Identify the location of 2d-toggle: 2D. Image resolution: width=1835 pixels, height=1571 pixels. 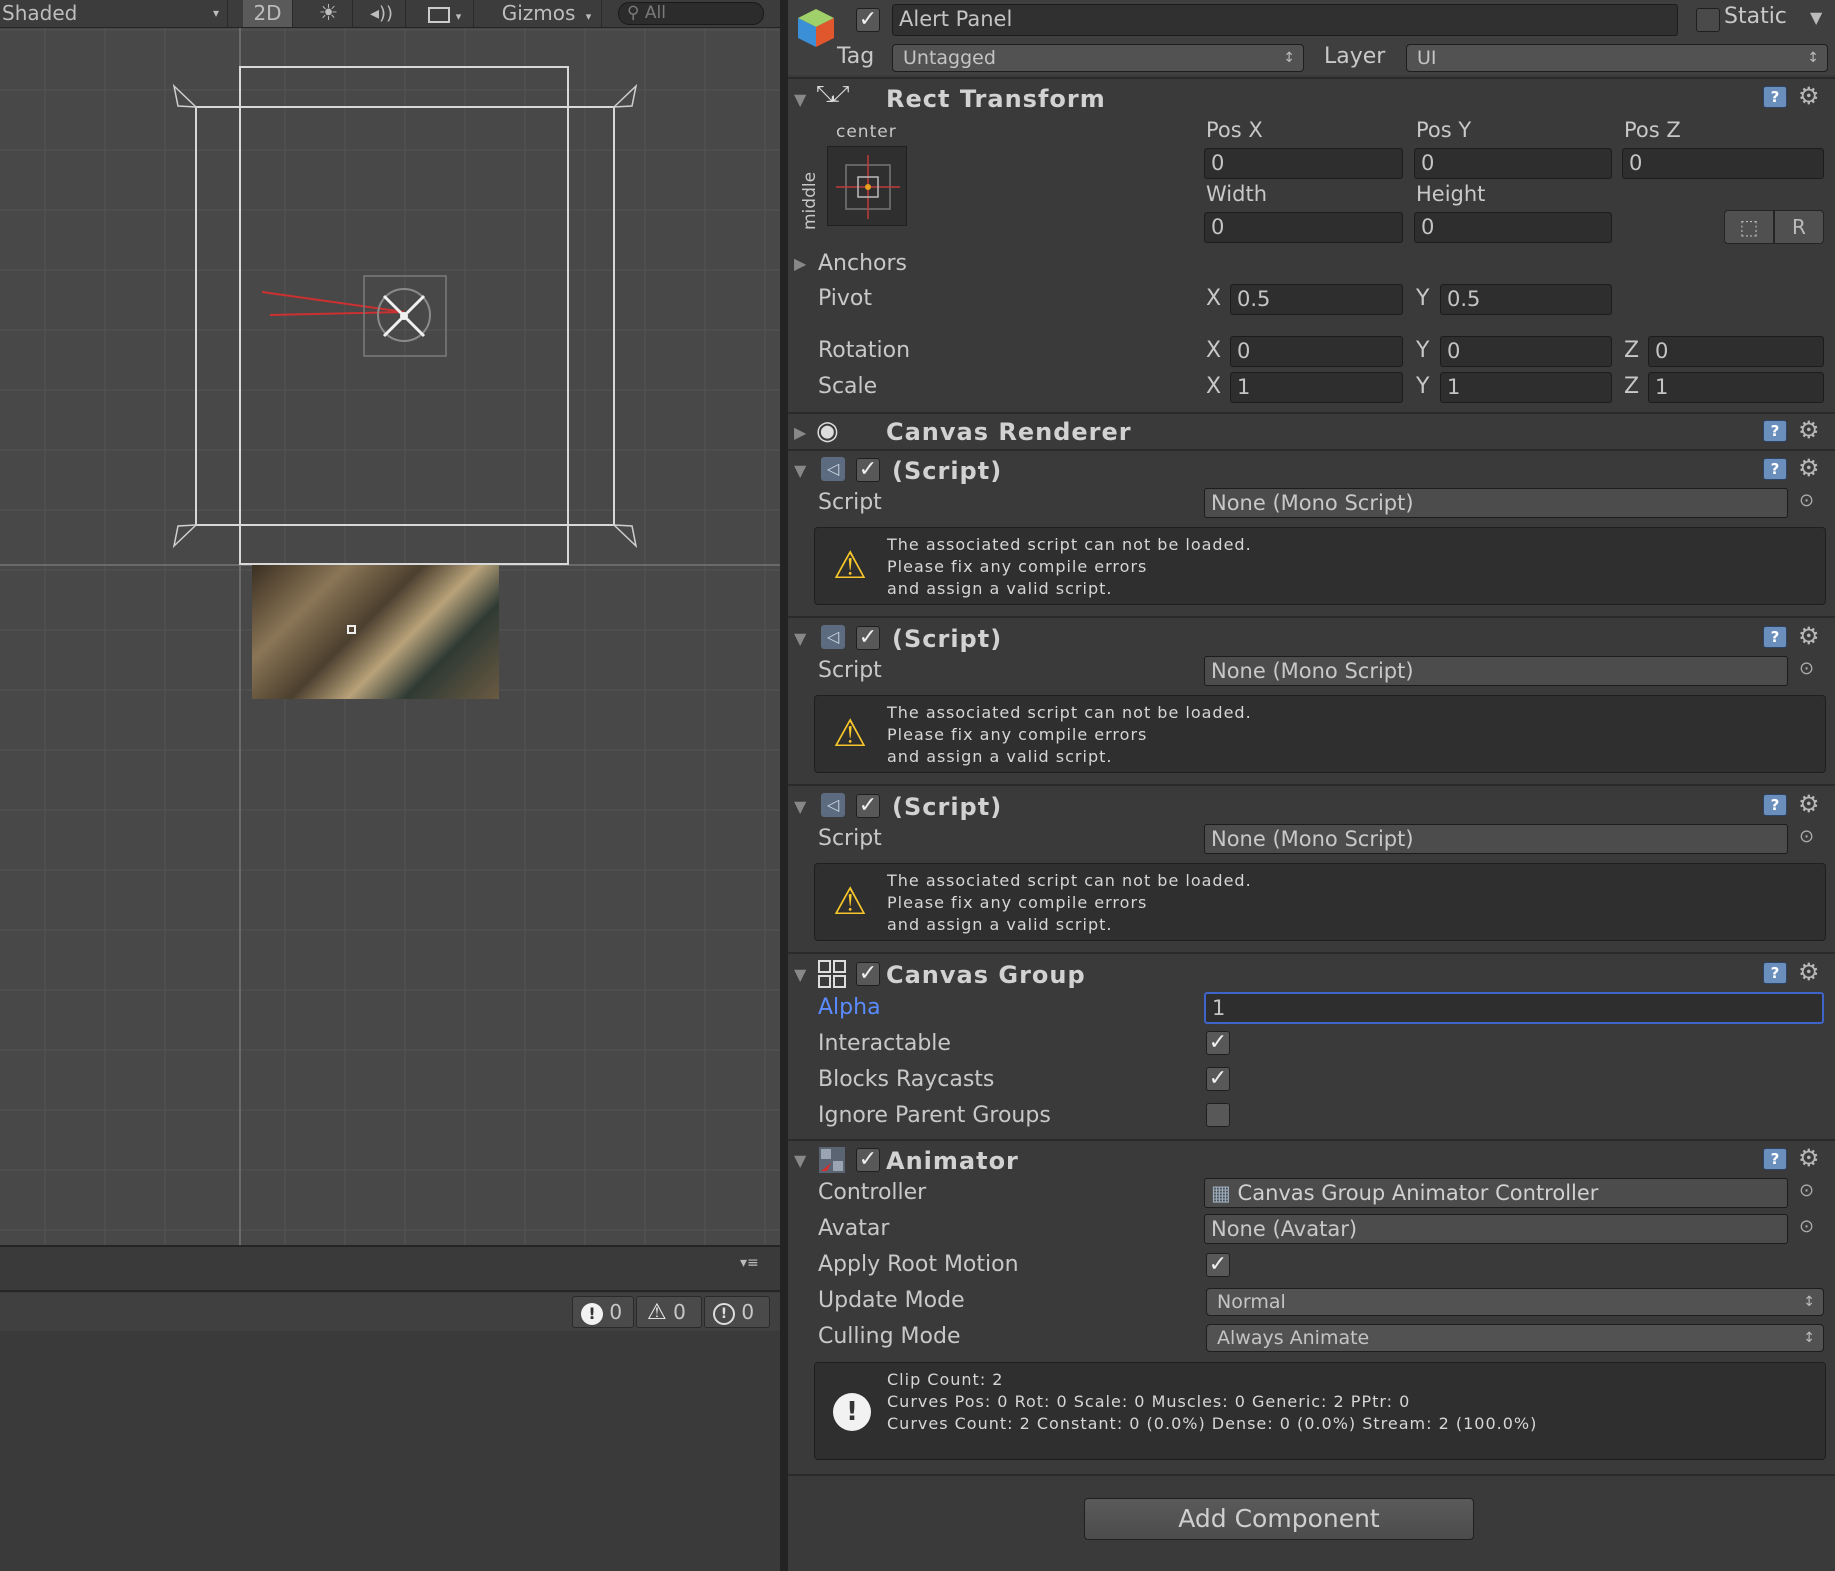
(268, 13).